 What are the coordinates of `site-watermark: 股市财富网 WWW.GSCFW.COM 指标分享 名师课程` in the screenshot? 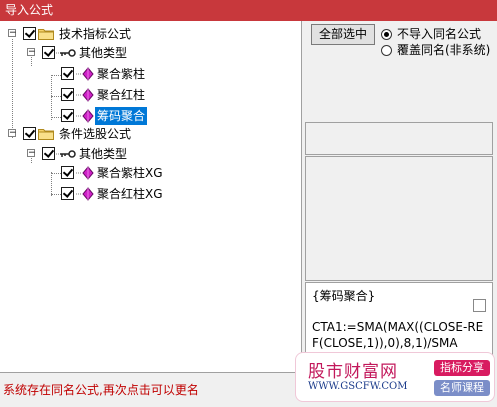 It's located at (395, 377).